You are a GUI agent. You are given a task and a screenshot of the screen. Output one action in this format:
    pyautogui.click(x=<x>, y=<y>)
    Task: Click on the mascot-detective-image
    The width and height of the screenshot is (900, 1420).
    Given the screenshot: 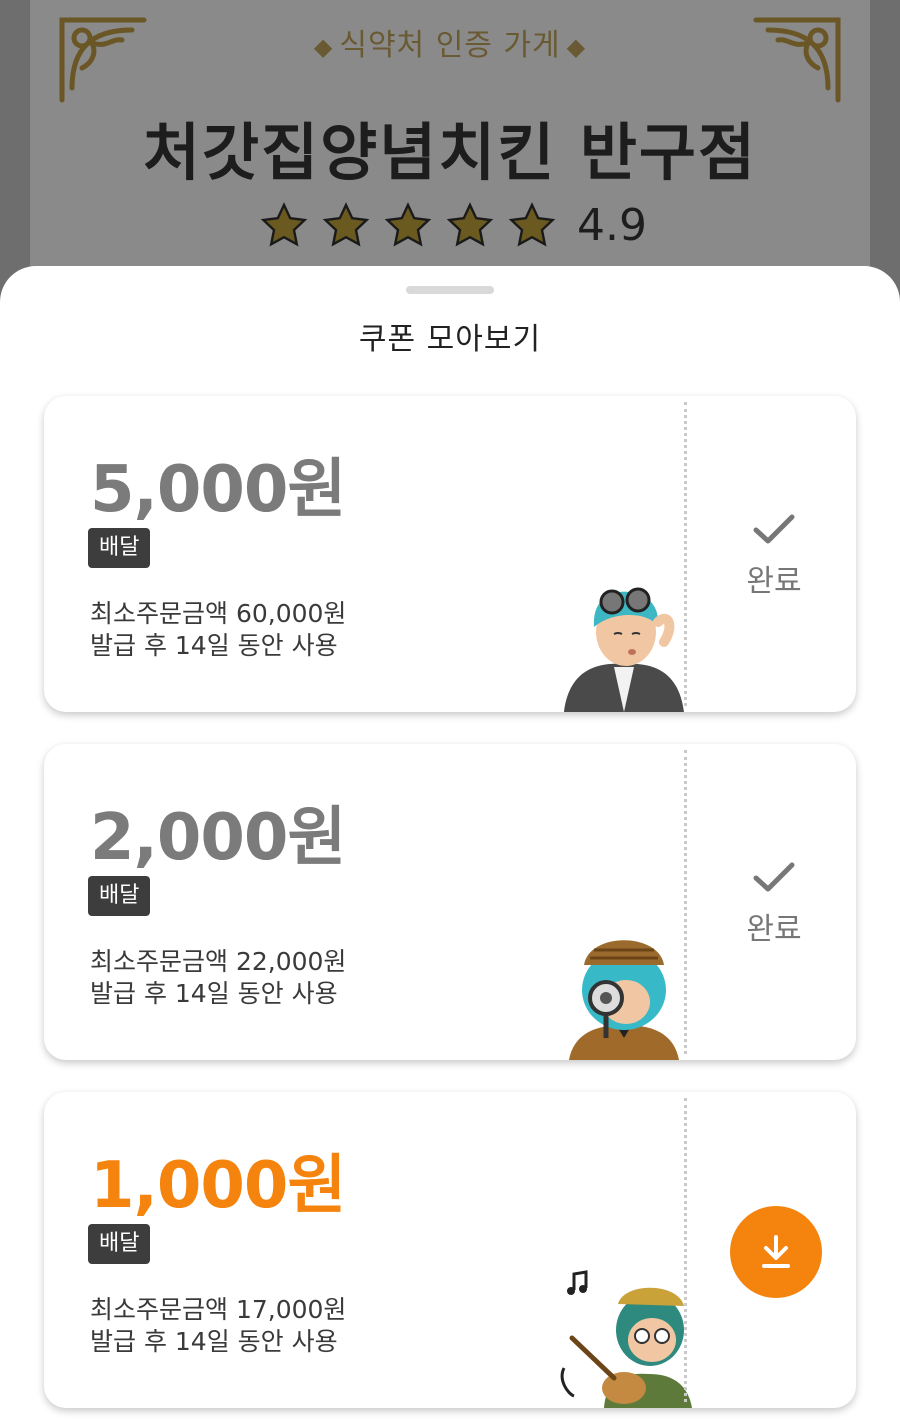 What is the action you would take?
    pyautogui.click(x=624, y=1000)
    